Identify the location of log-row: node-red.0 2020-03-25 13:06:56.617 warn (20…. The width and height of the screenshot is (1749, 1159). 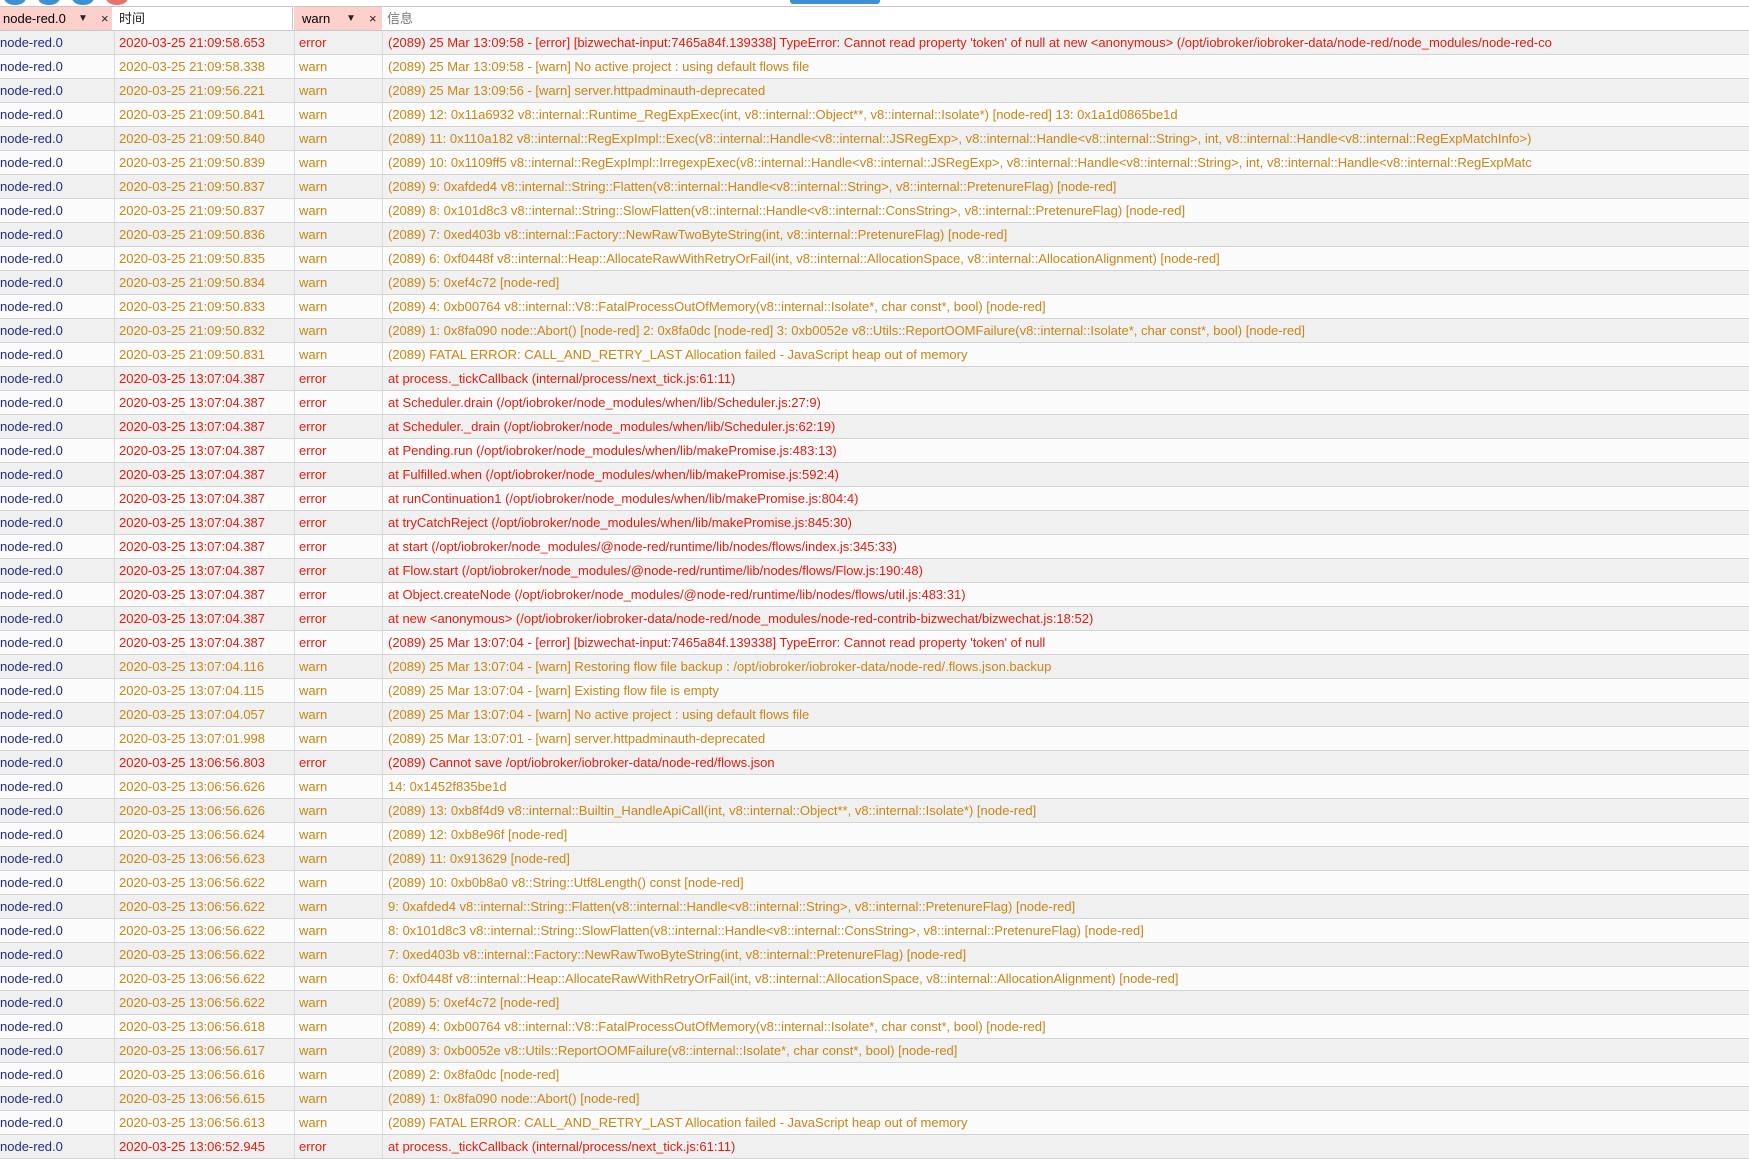
(874, 1051).